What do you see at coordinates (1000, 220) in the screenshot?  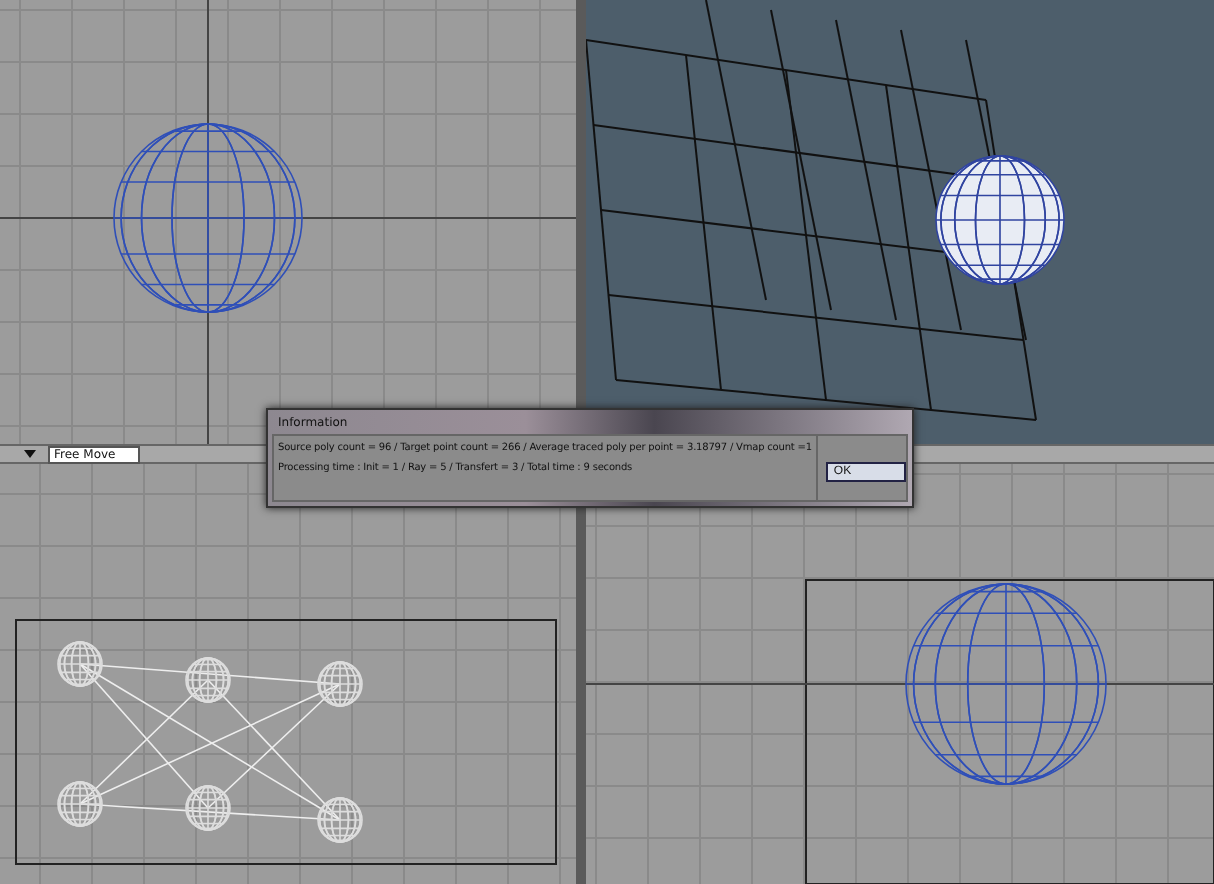 I see `shaded-sphere-drawing` at bounding box center [1000, 220].